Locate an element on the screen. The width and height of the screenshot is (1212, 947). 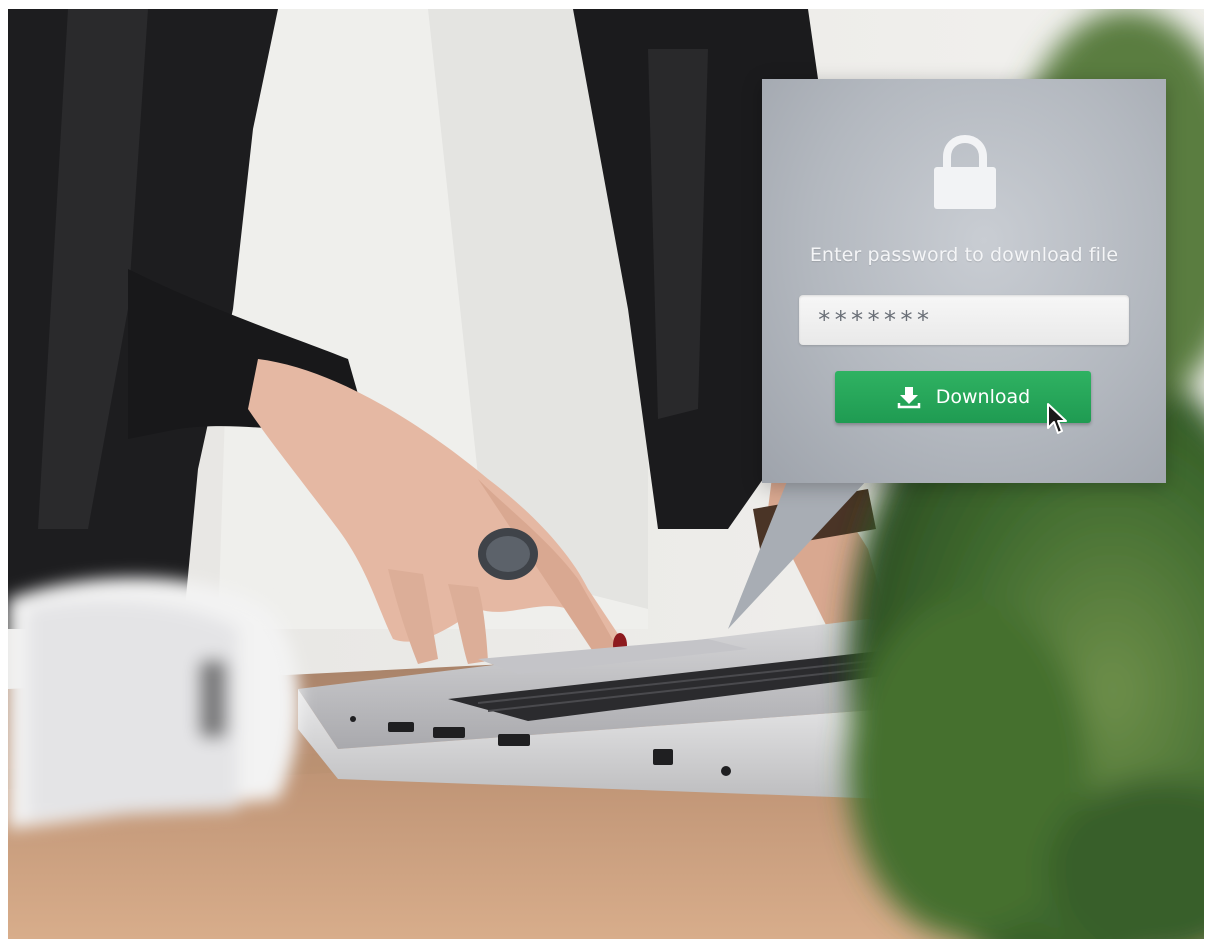
password-prompt: Enter password to download file is located at coordinates (964, 255).